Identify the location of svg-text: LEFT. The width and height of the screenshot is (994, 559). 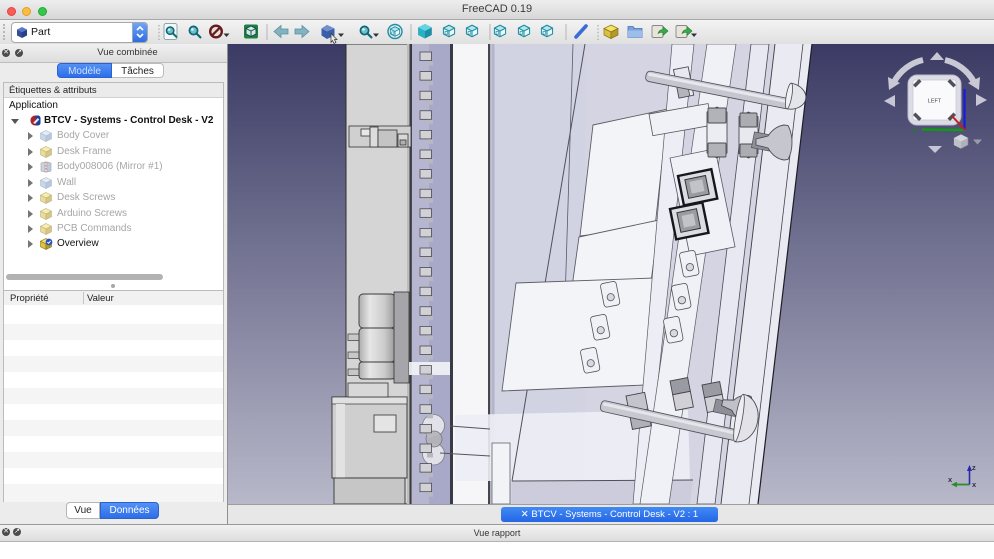
(935, 102).